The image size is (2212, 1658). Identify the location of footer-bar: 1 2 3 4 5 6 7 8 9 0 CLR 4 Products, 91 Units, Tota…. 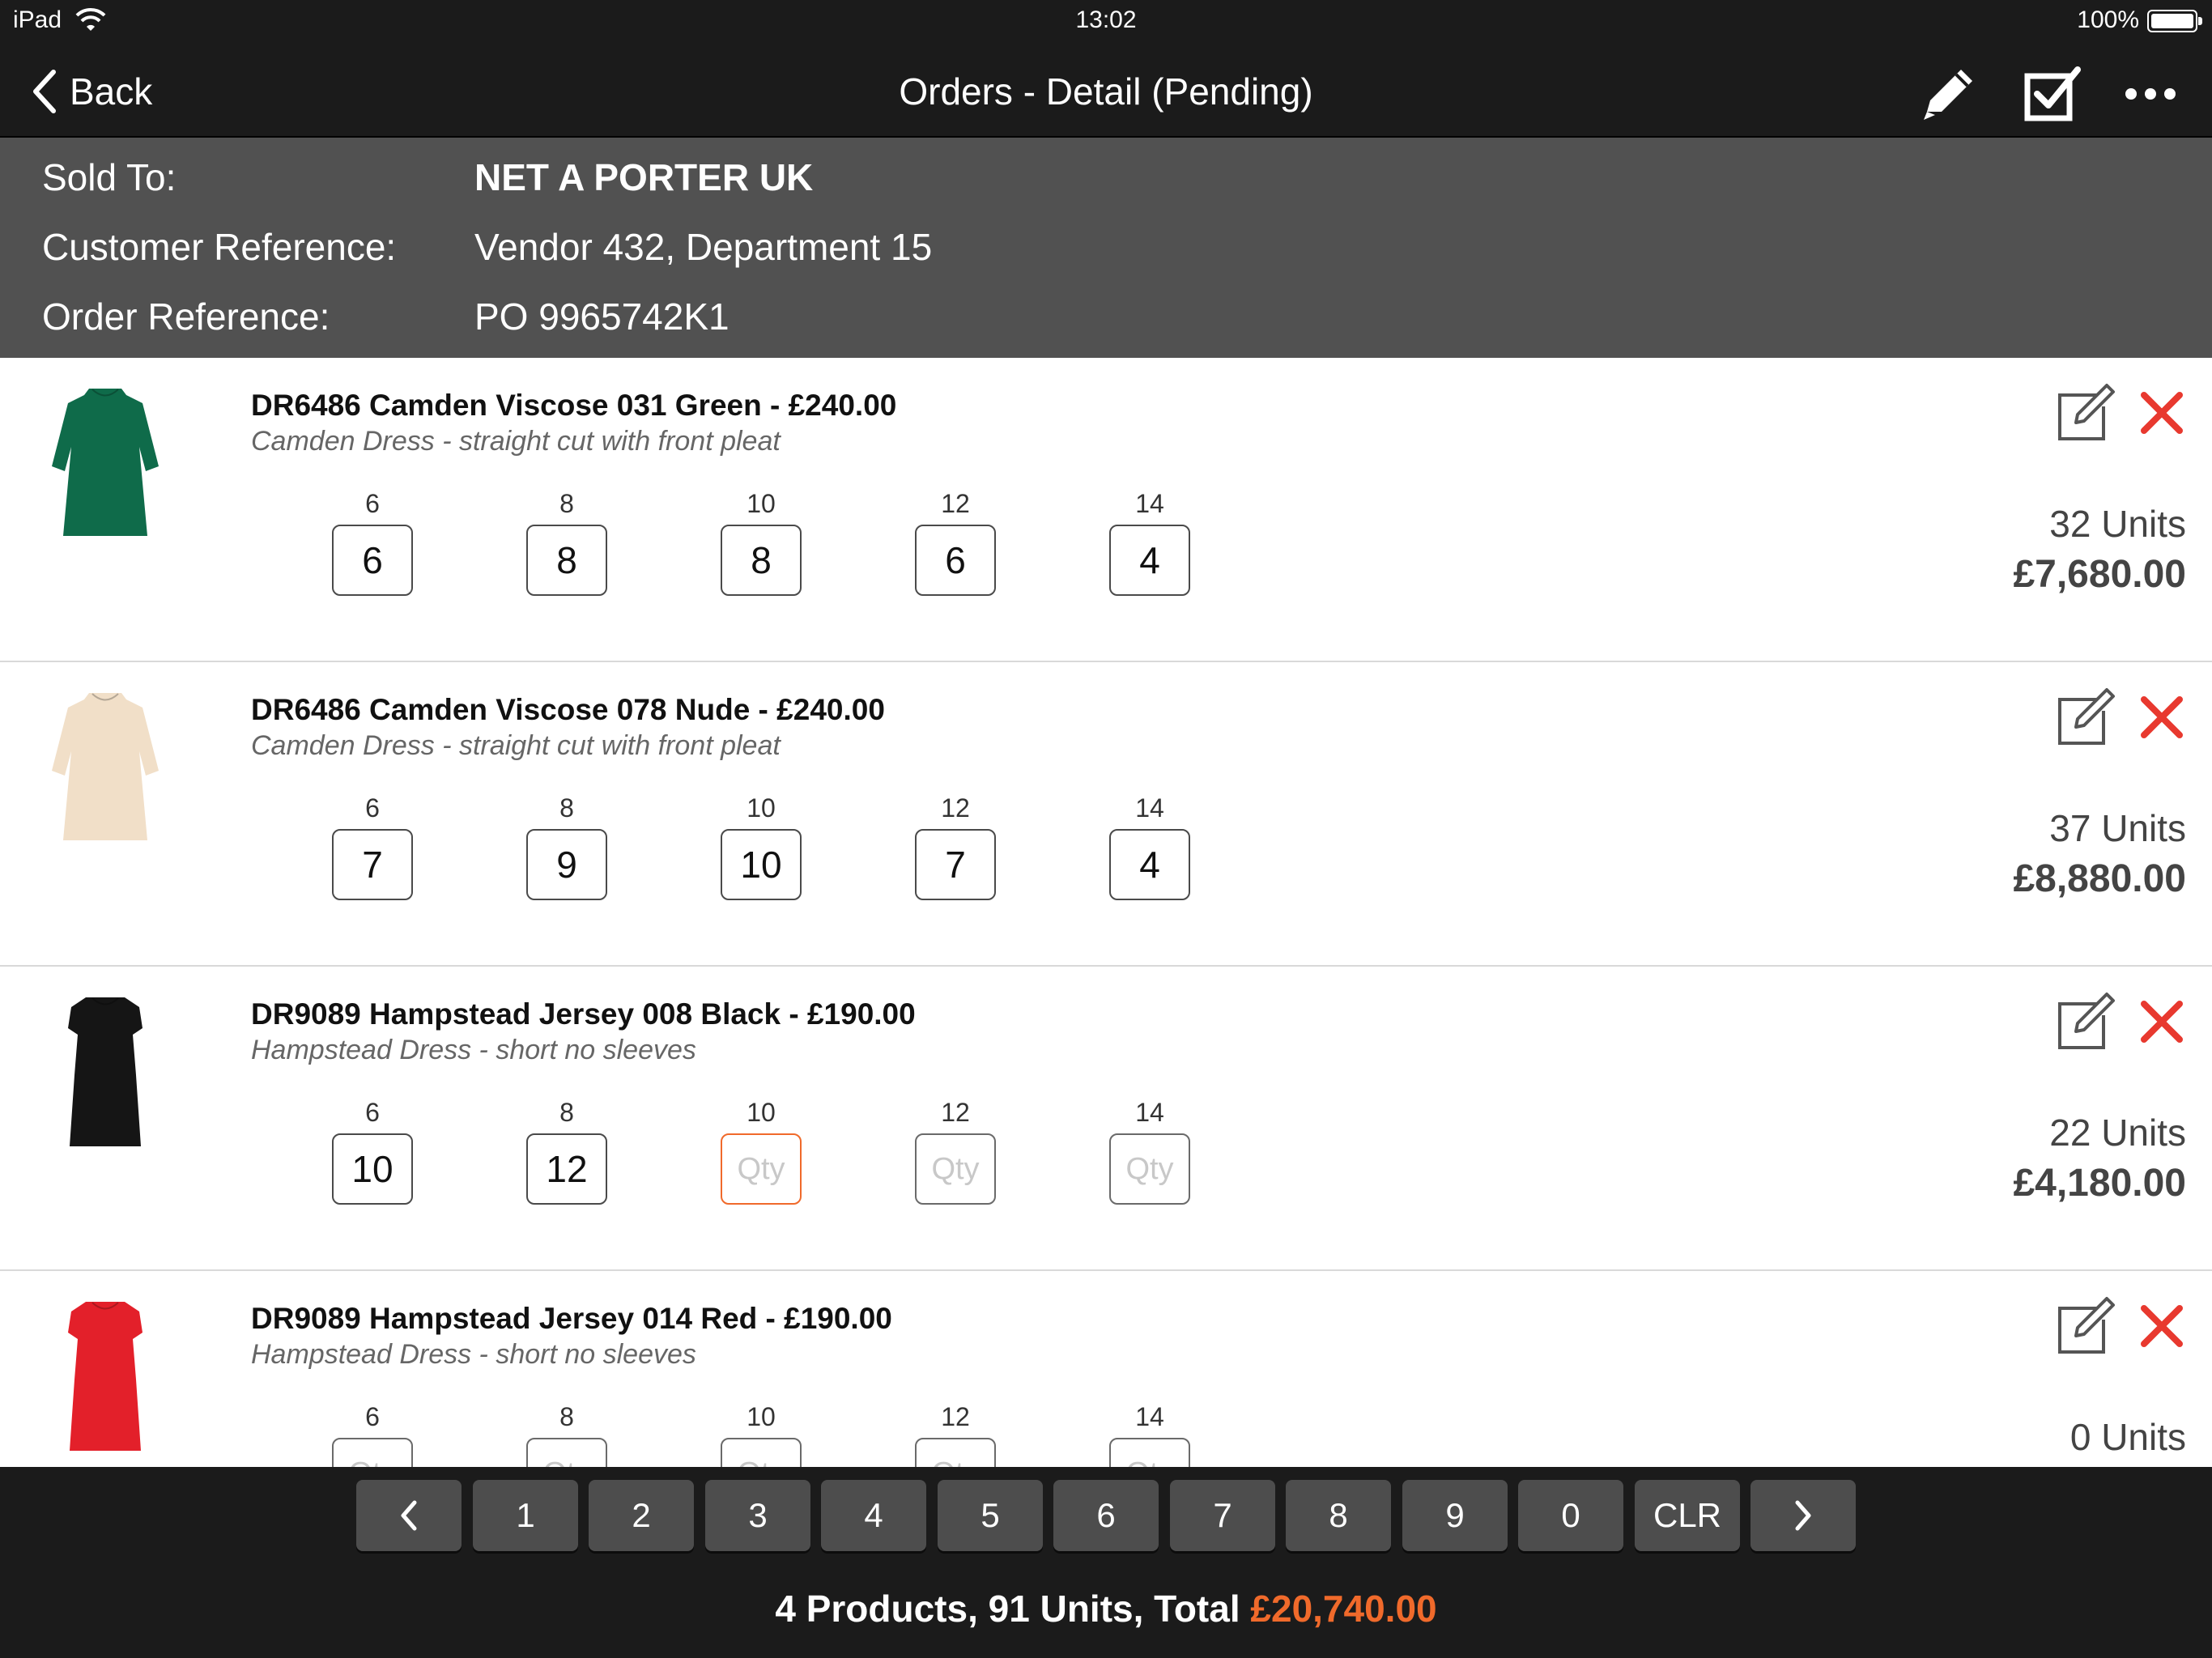
(1106, 1562).